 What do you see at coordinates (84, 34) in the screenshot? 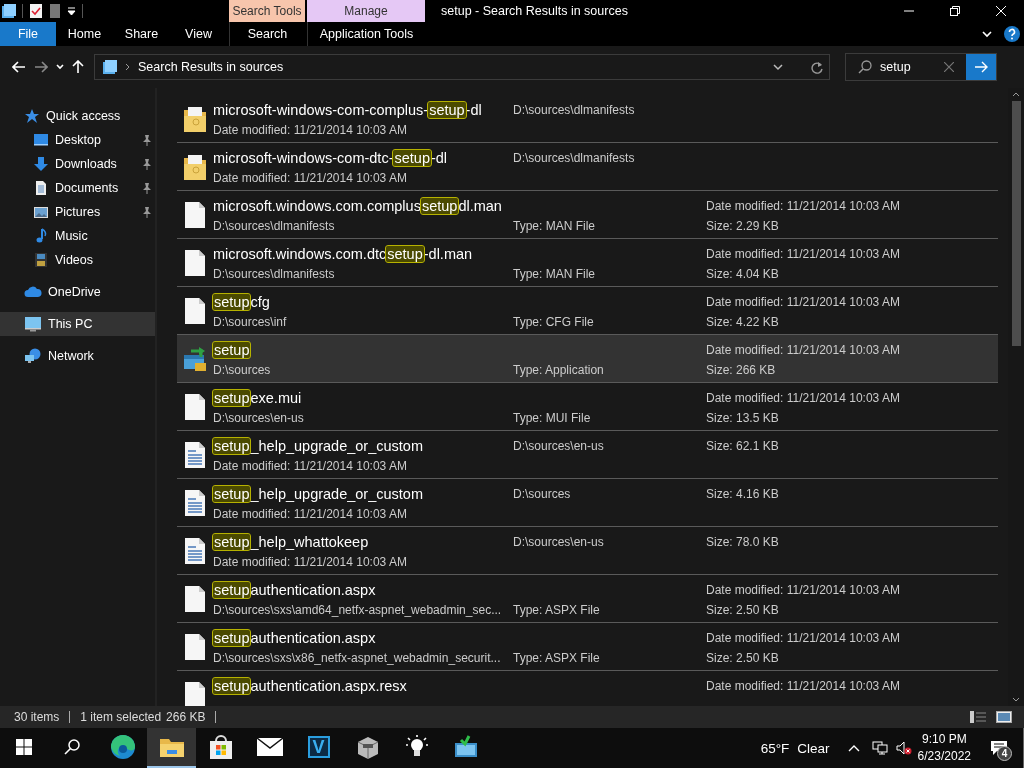
I see `ribbon-tab: Home` at bounding box center [84, 34].